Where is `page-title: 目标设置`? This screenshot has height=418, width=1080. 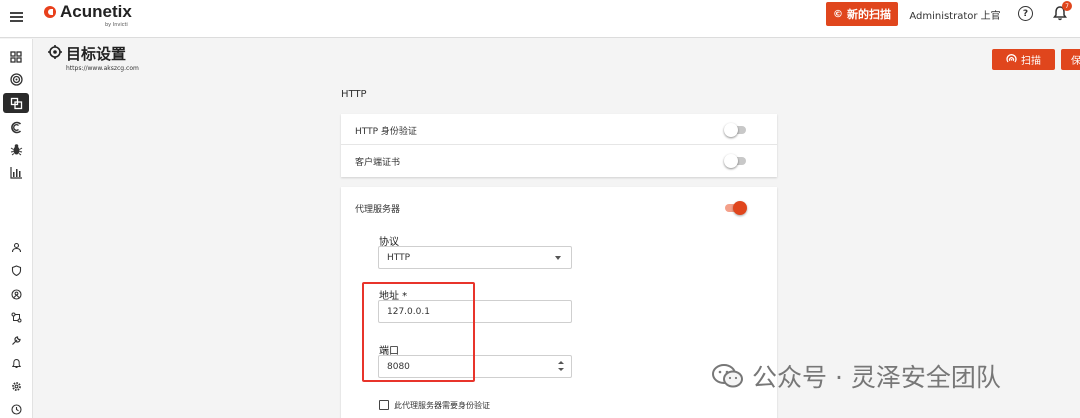 page-title: 目标设置 is located at coordinates (96, 54).